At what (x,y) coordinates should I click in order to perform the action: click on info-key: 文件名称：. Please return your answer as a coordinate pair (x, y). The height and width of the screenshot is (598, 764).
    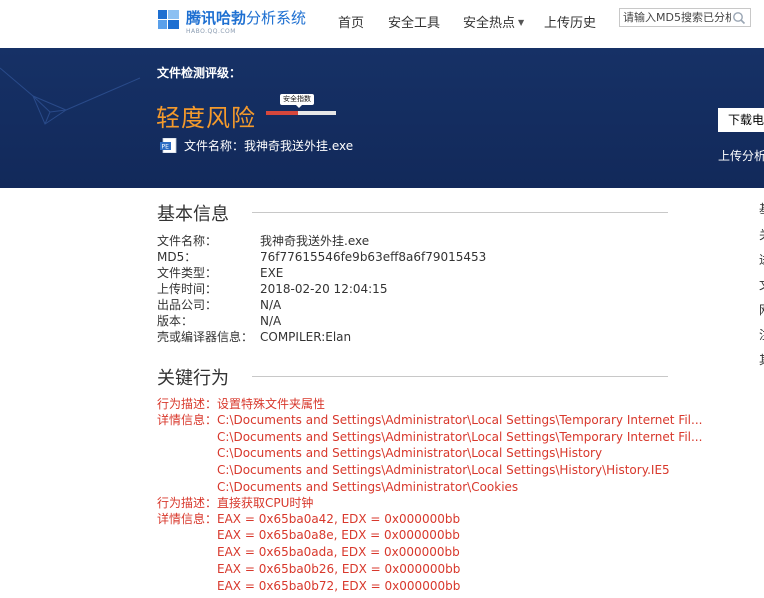
    Looking at the image, I should click on (187, 241).